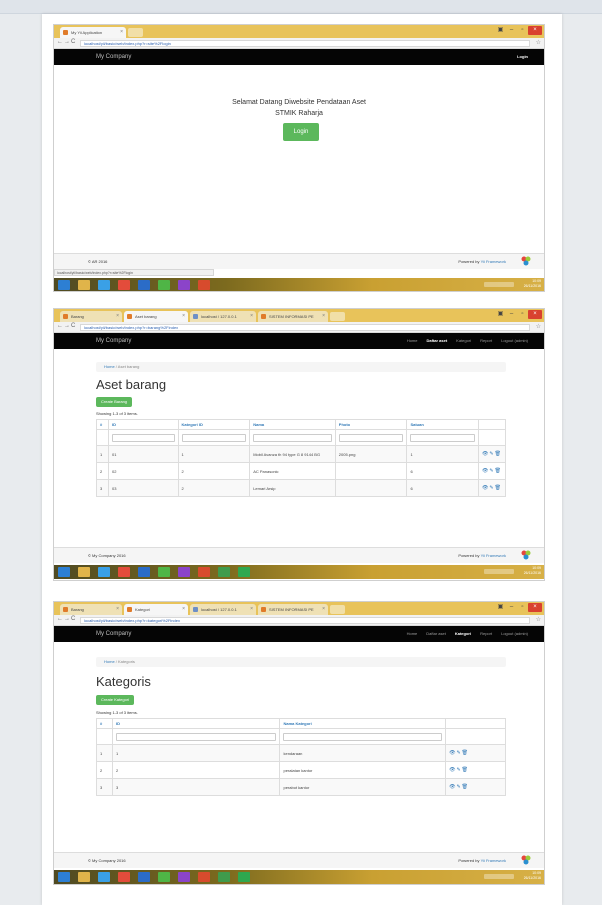 The image size is (602, 905). Describe the element at coordinates (109, 366) in the screenshot. I see `breadcrumb-home-link: Home` at that location.